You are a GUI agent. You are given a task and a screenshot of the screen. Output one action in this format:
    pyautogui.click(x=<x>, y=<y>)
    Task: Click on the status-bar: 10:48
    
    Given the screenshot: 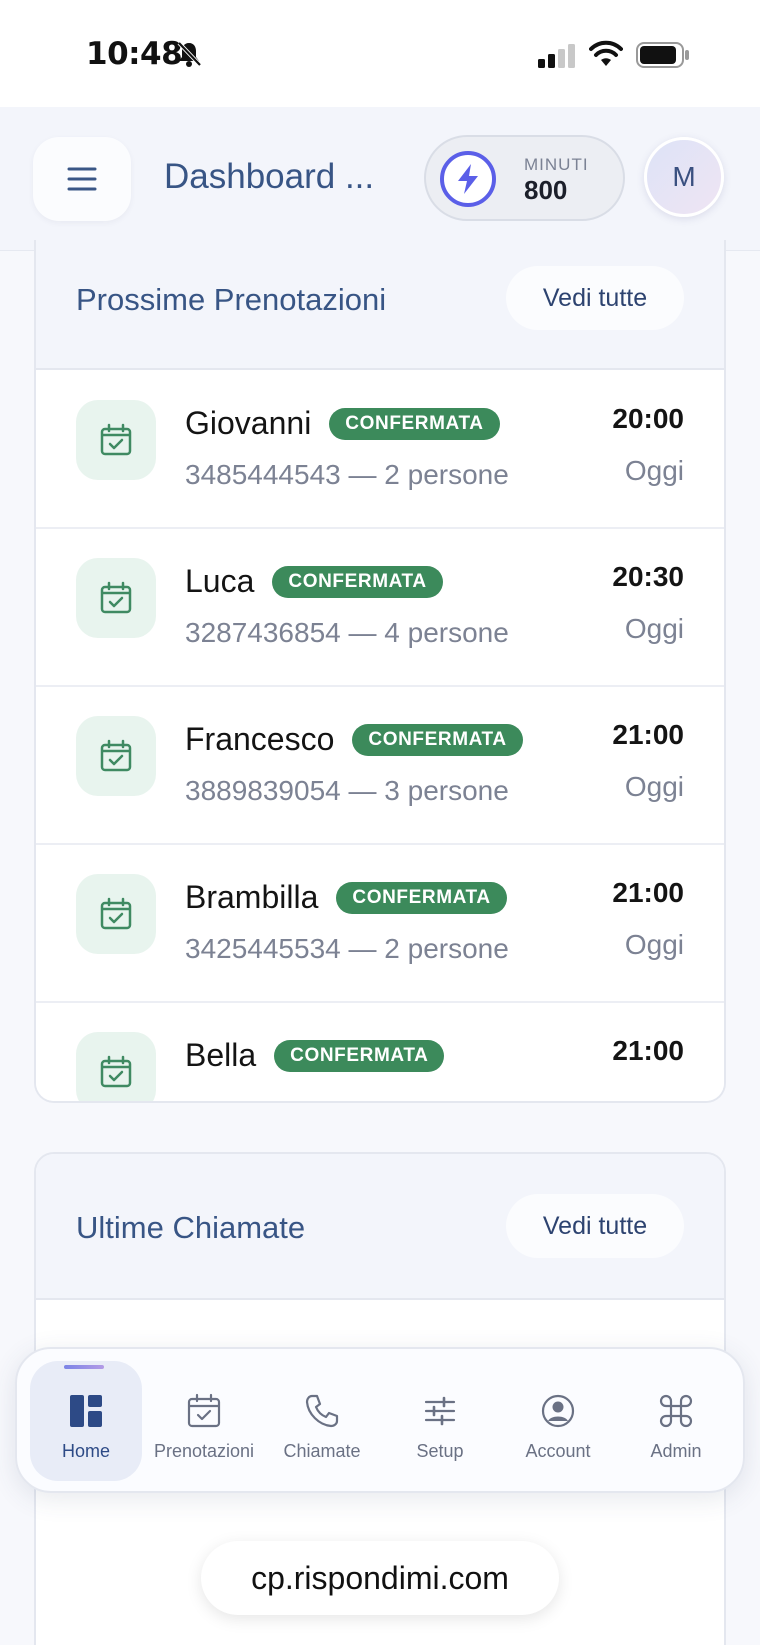 What is the action you would take?
    pyautogui.click(x=380, y=53)
    